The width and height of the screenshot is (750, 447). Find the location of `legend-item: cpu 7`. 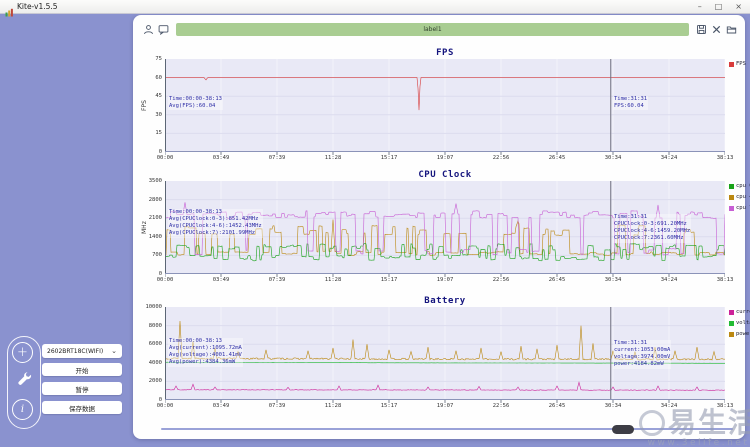

legend-item: cpu 7 is located at coordinates (739, 208).